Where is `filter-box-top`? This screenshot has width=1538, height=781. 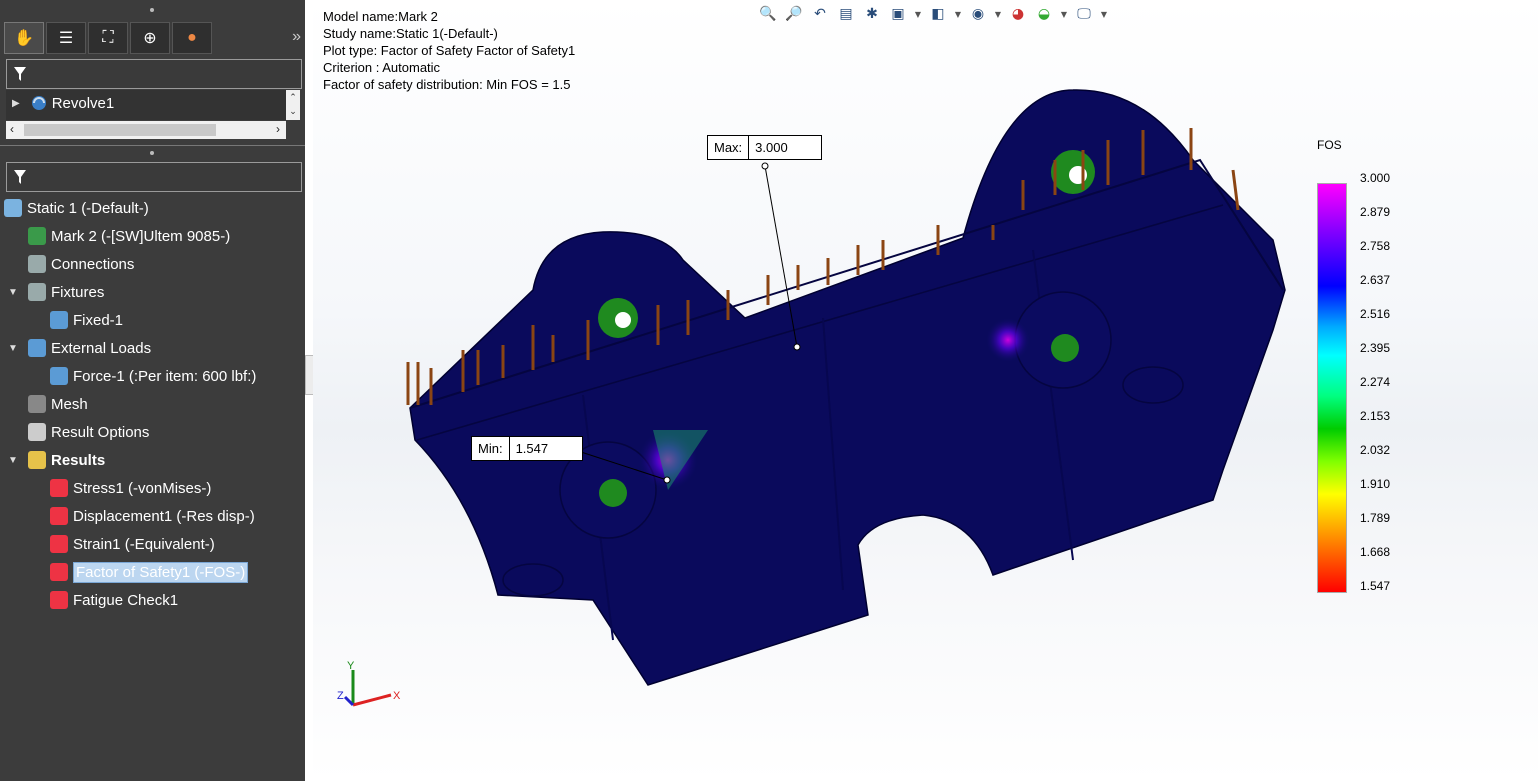
filter-box-top is located at coordinates (154, 74).